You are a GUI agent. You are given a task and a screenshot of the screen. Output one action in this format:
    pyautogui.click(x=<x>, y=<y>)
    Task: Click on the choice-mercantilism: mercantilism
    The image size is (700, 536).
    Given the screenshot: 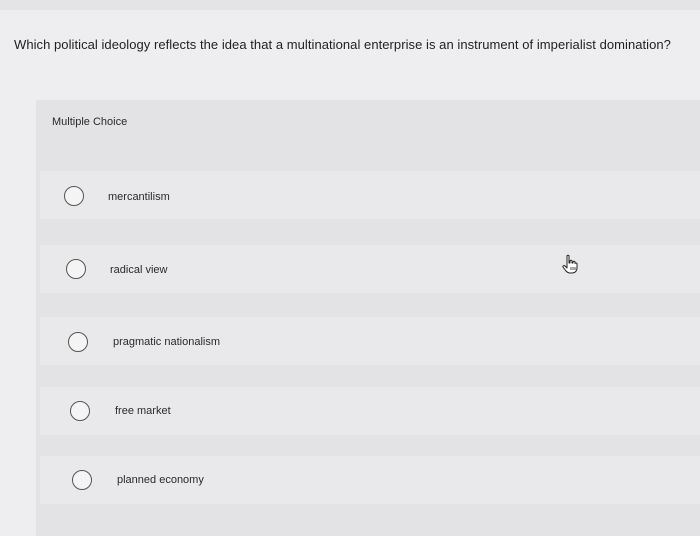 What is the action you would take?
    pyautogui.click(x=370, y=195)
    